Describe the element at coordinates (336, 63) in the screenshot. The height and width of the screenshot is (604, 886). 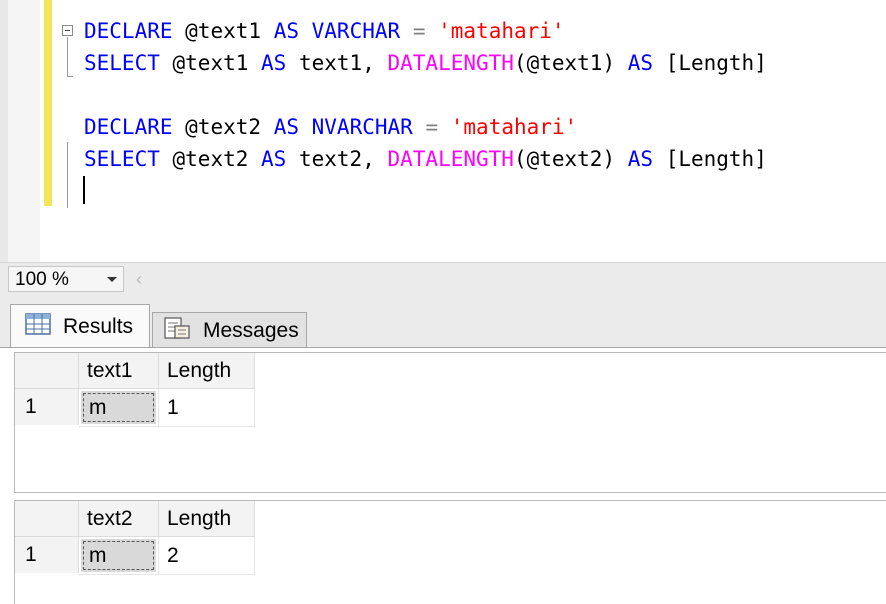
I see `sql-alias: text1,` at that location.